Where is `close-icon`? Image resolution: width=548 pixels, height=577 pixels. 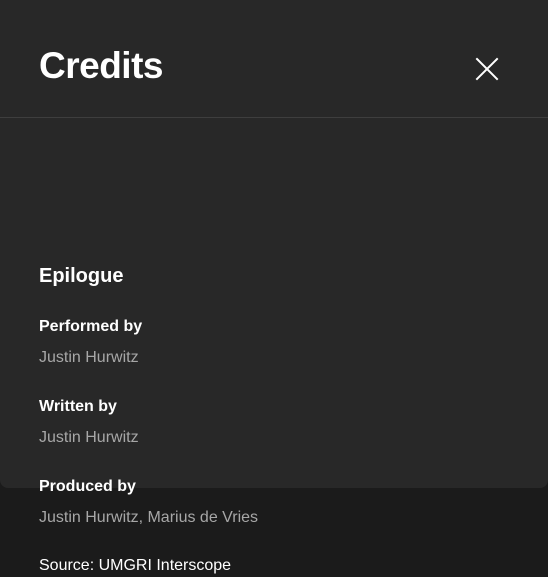
close-icon is located at coordinates (487, 69).